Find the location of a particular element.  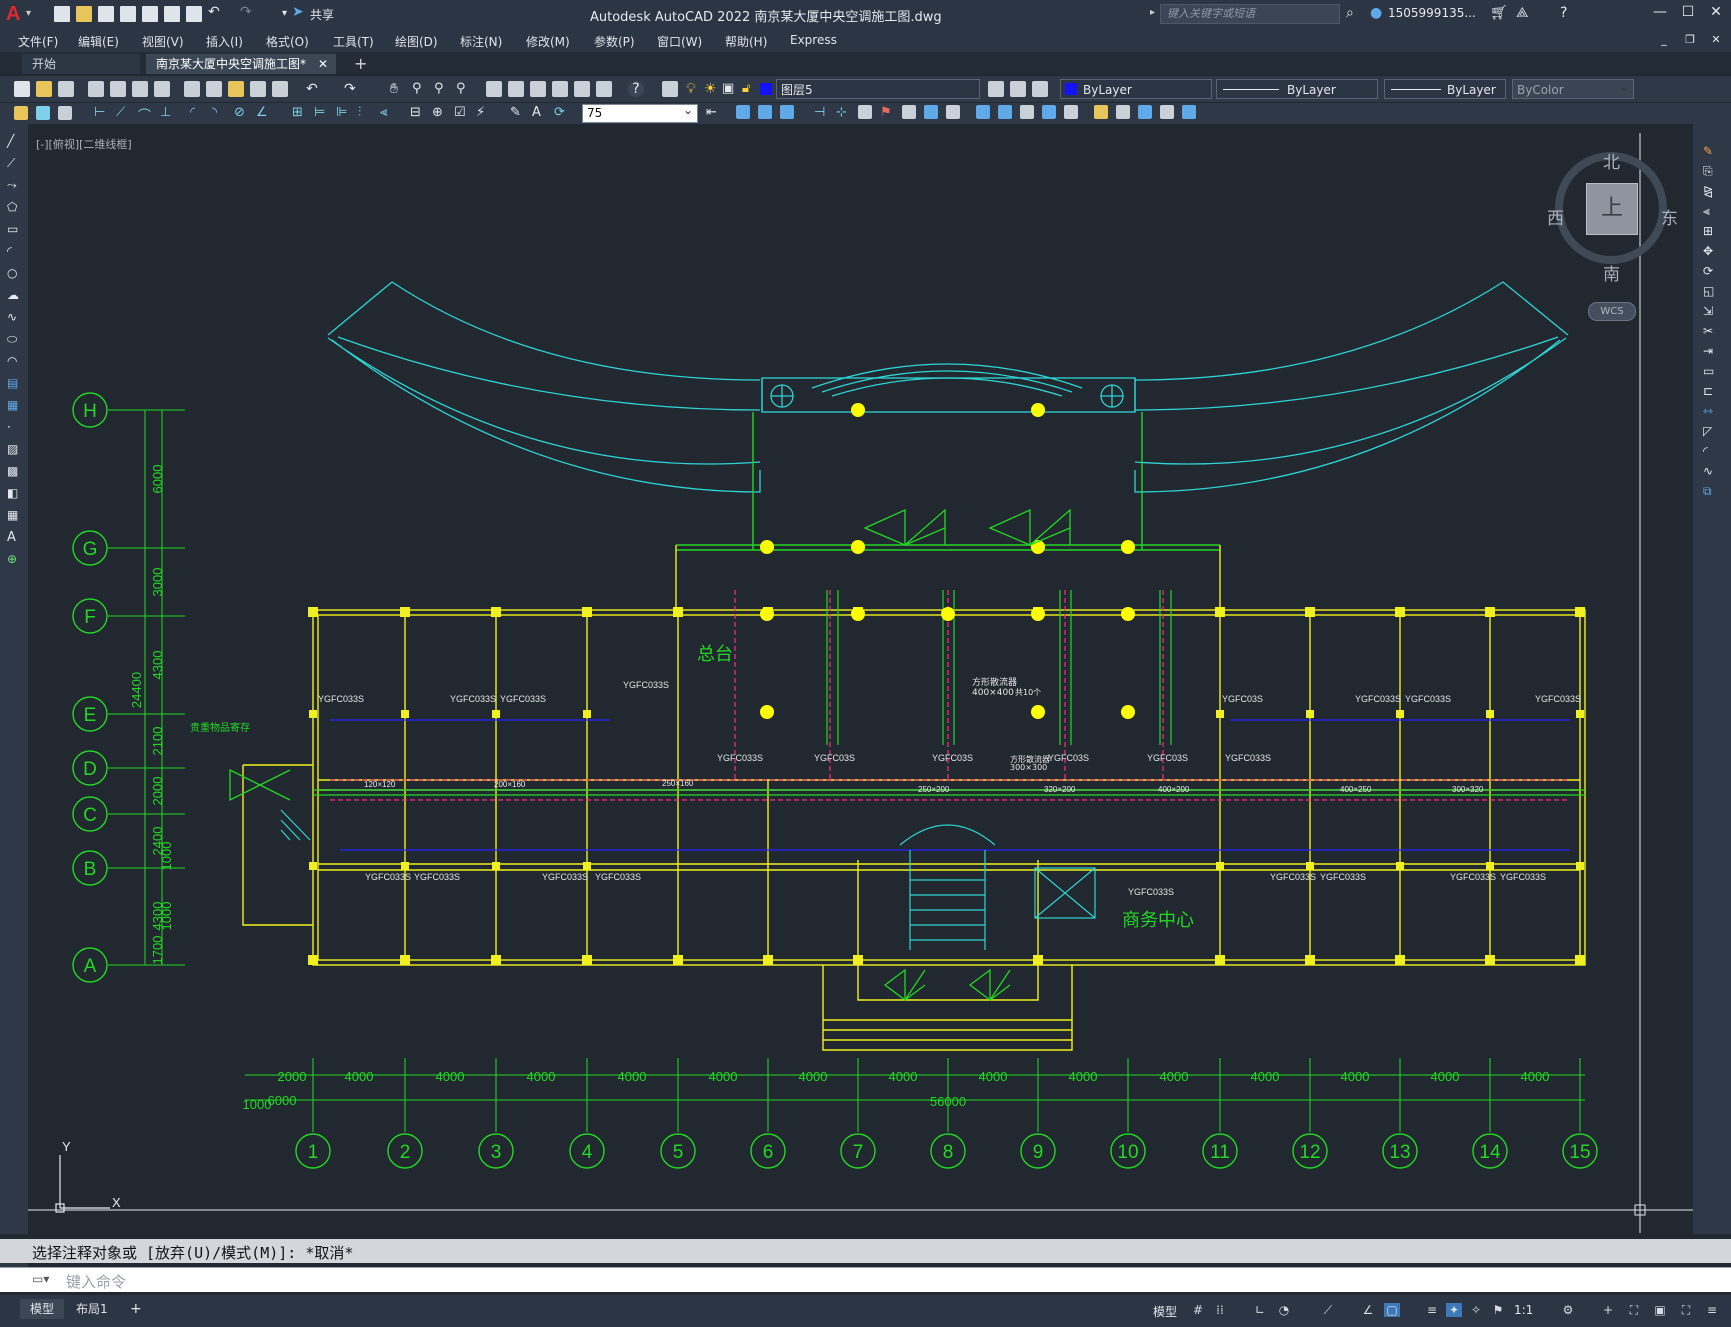

circle-icon: ○ is located at coordinates (15, 274).